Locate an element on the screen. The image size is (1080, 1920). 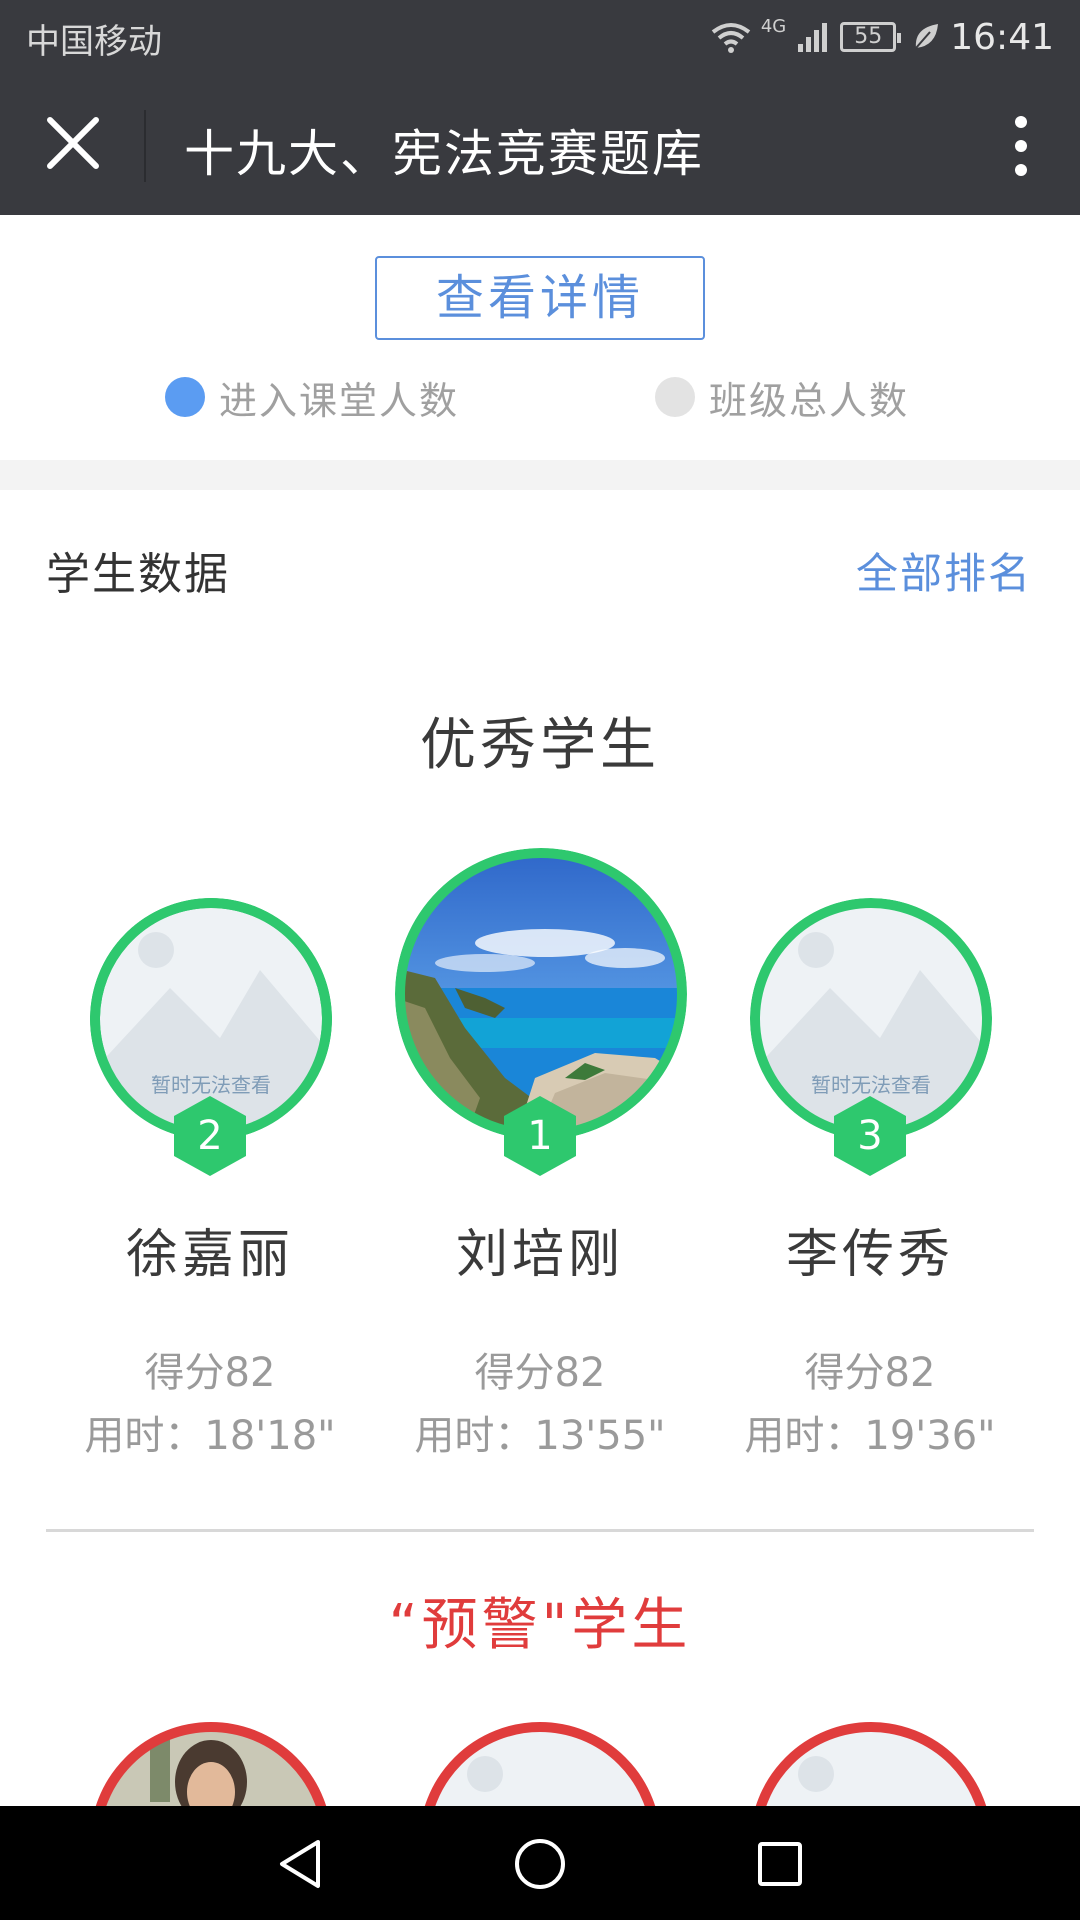
student-time: 用时：13'55" is located at coordinates (540, 1436).